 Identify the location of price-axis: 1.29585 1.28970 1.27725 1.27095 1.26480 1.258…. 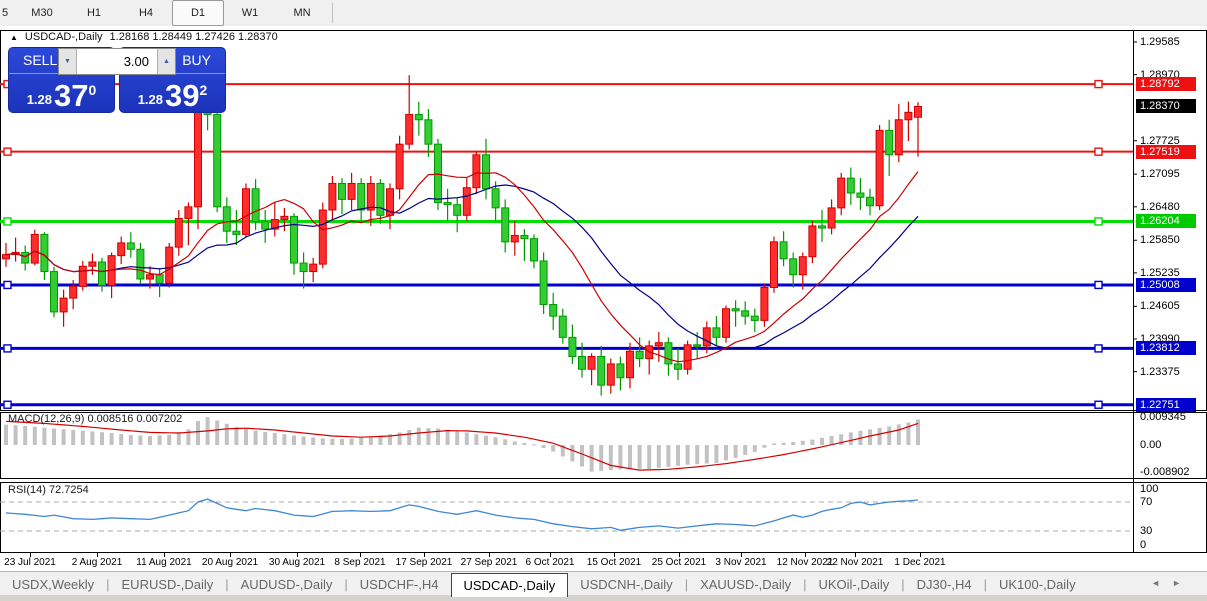
(1170, 289).